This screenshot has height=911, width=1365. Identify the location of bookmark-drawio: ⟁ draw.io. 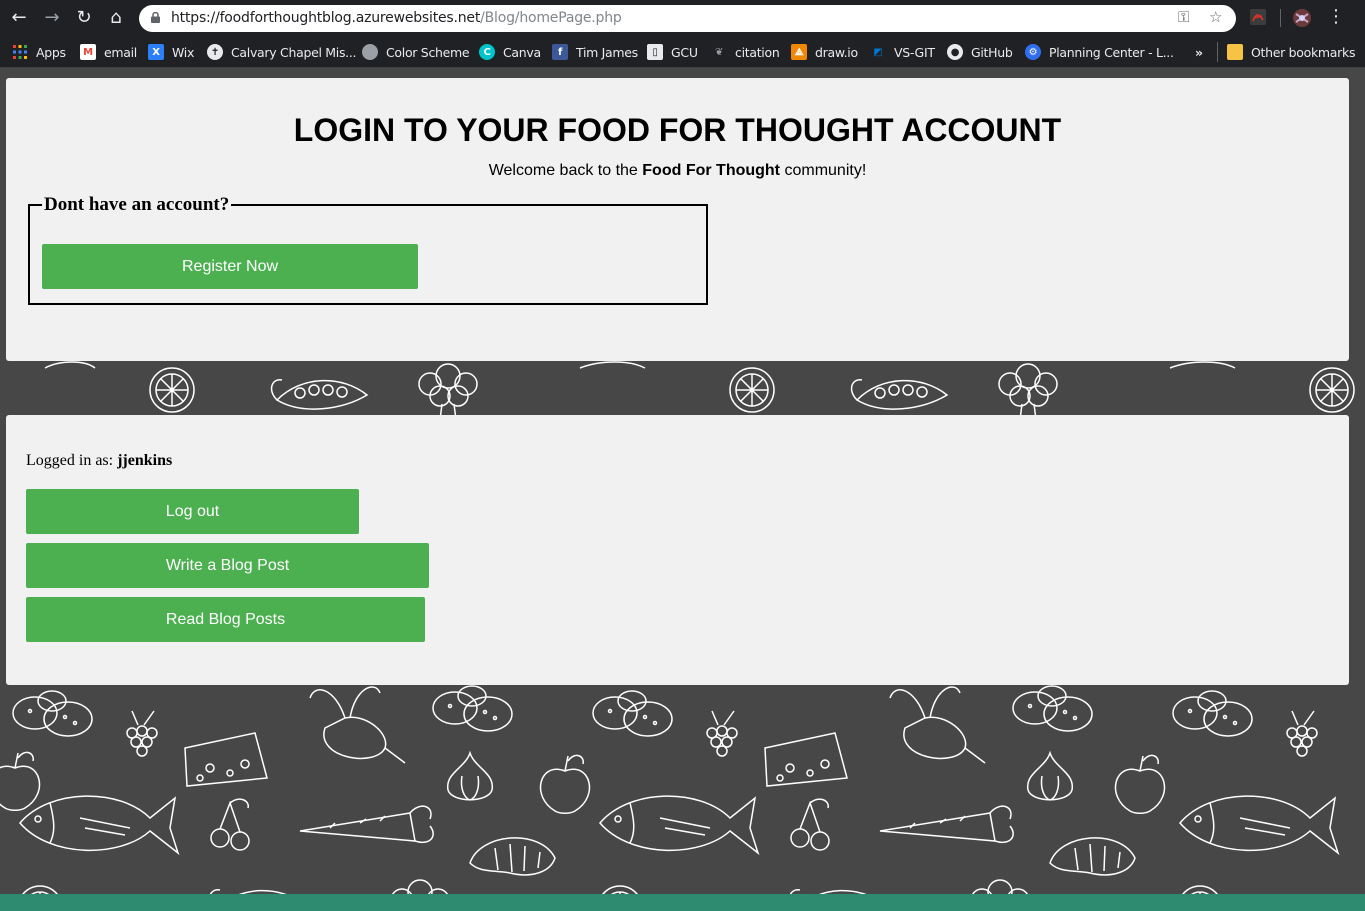
(824, 52).